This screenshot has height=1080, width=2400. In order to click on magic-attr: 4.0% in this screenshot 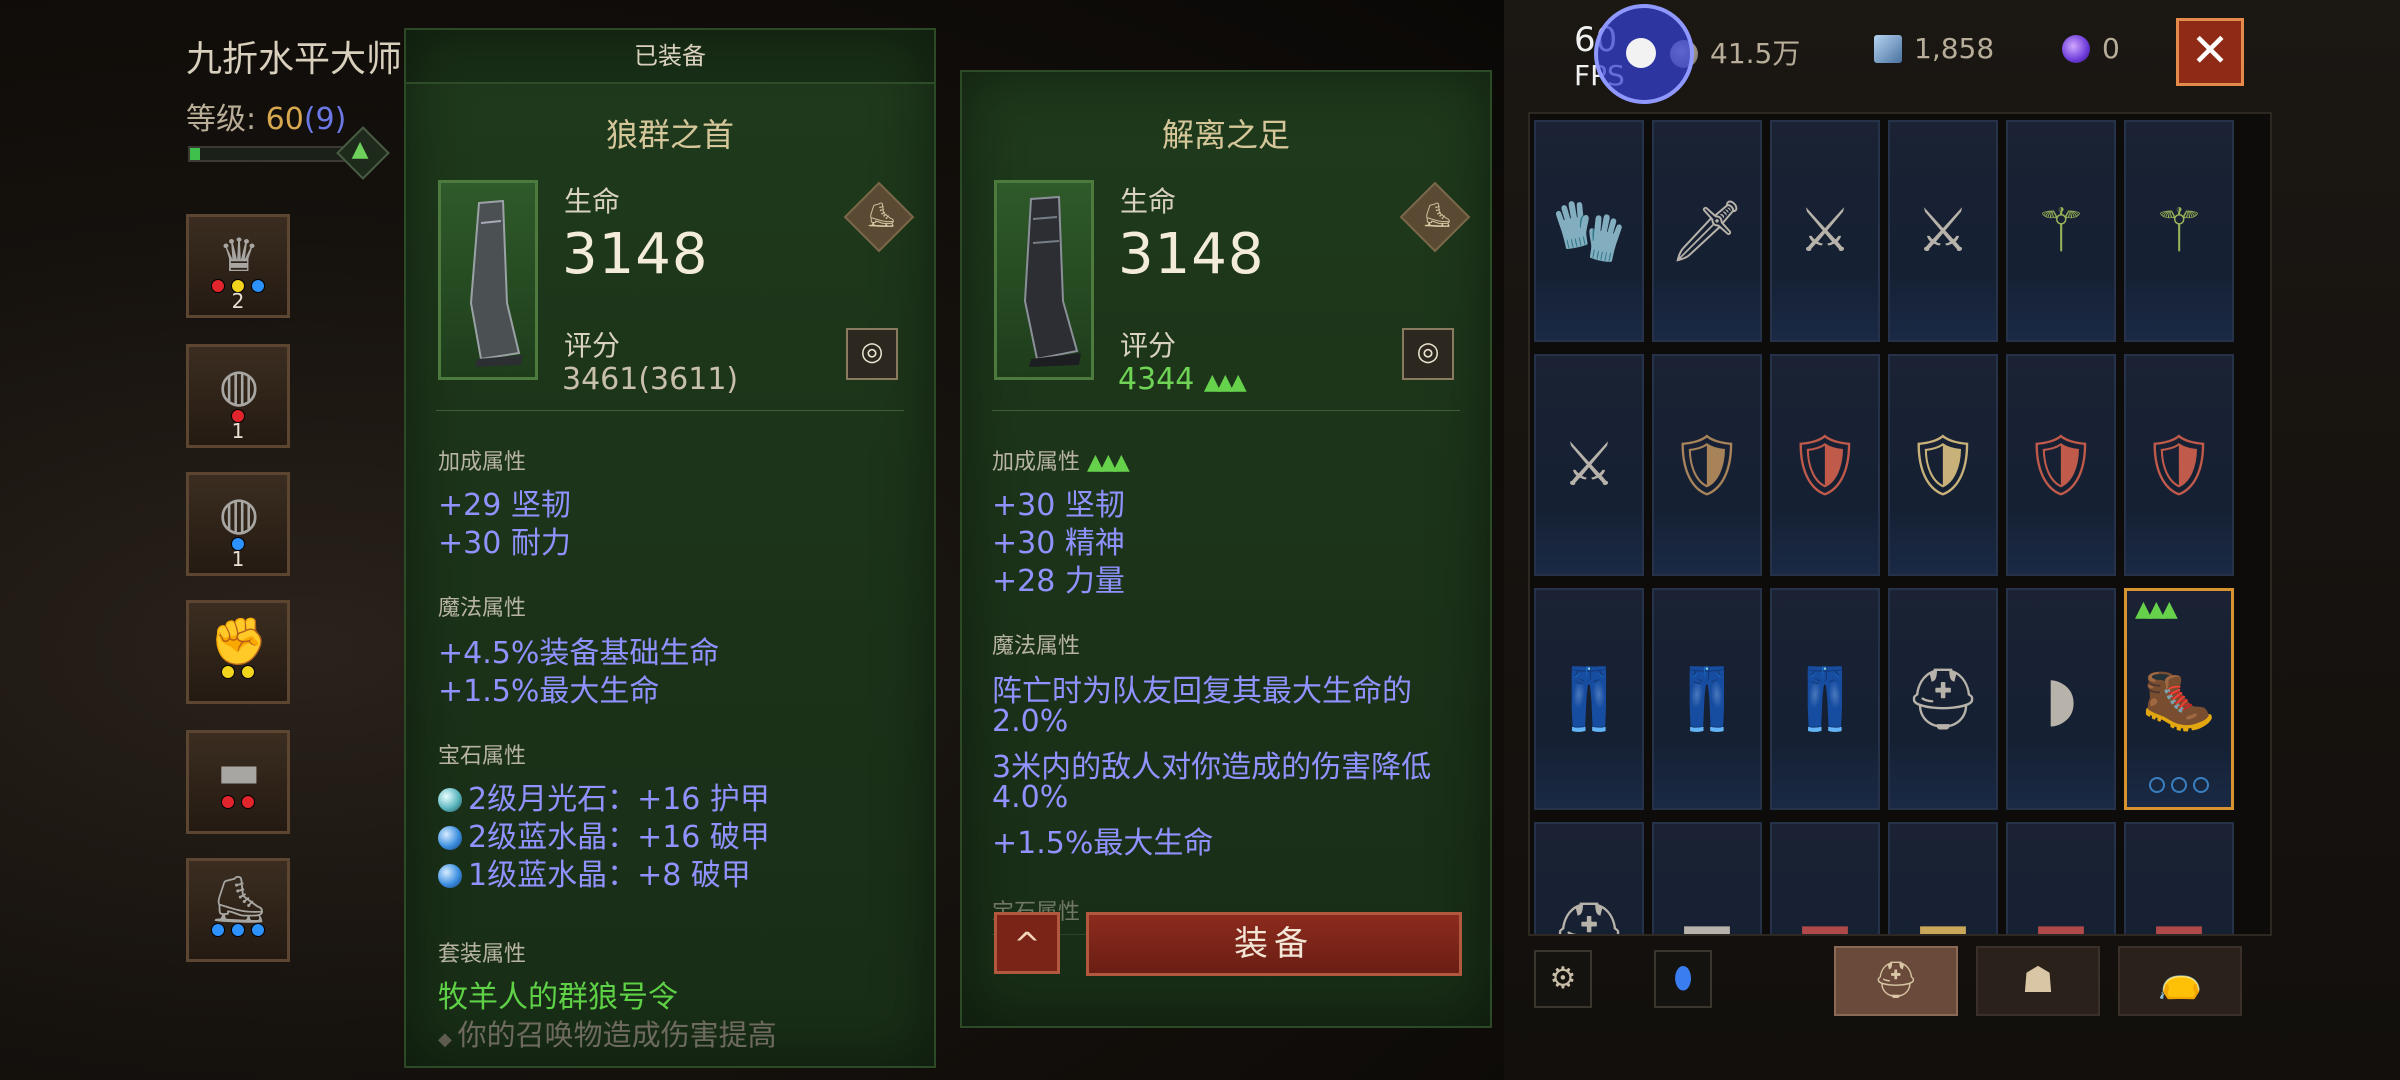, I will do `click(1030, 797)`.